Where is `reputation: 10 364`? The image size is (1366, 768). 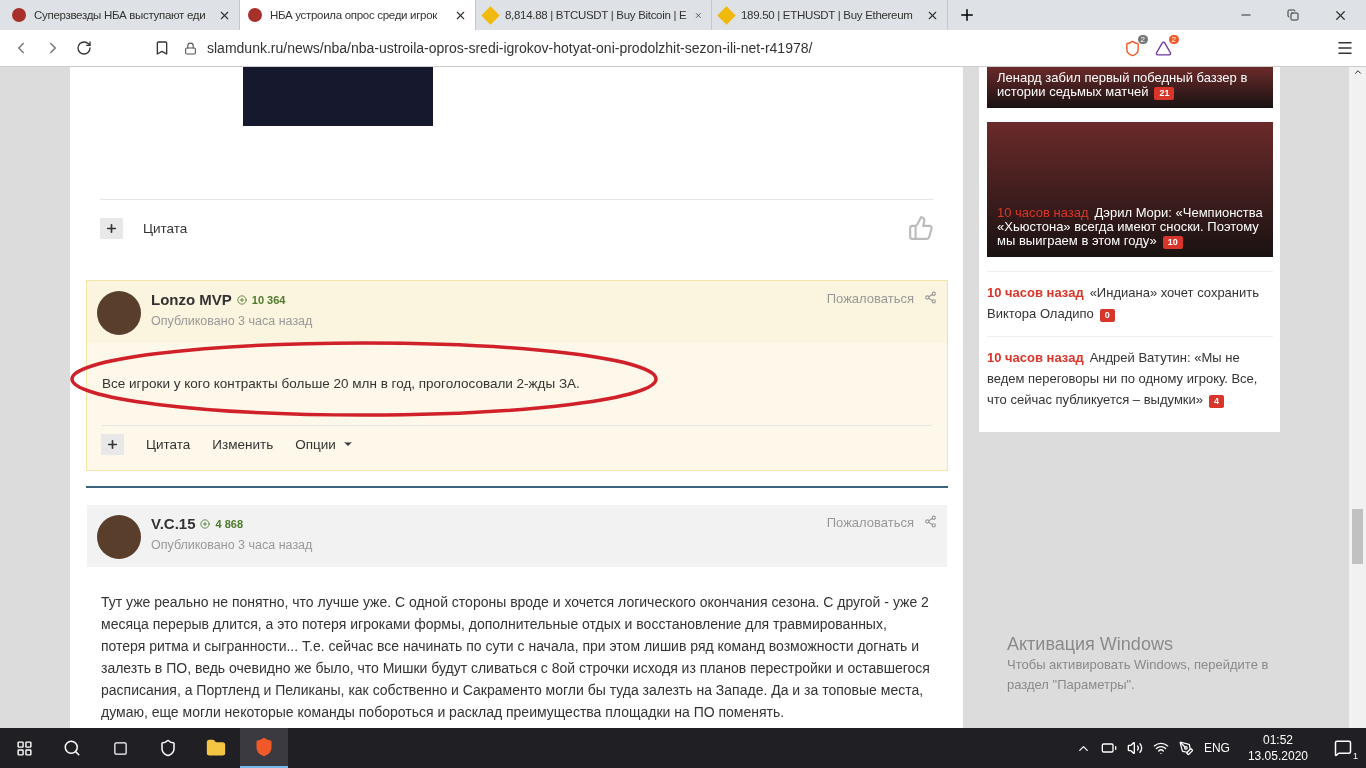
reputation: 10 364 is located at coordinates (268, 299).